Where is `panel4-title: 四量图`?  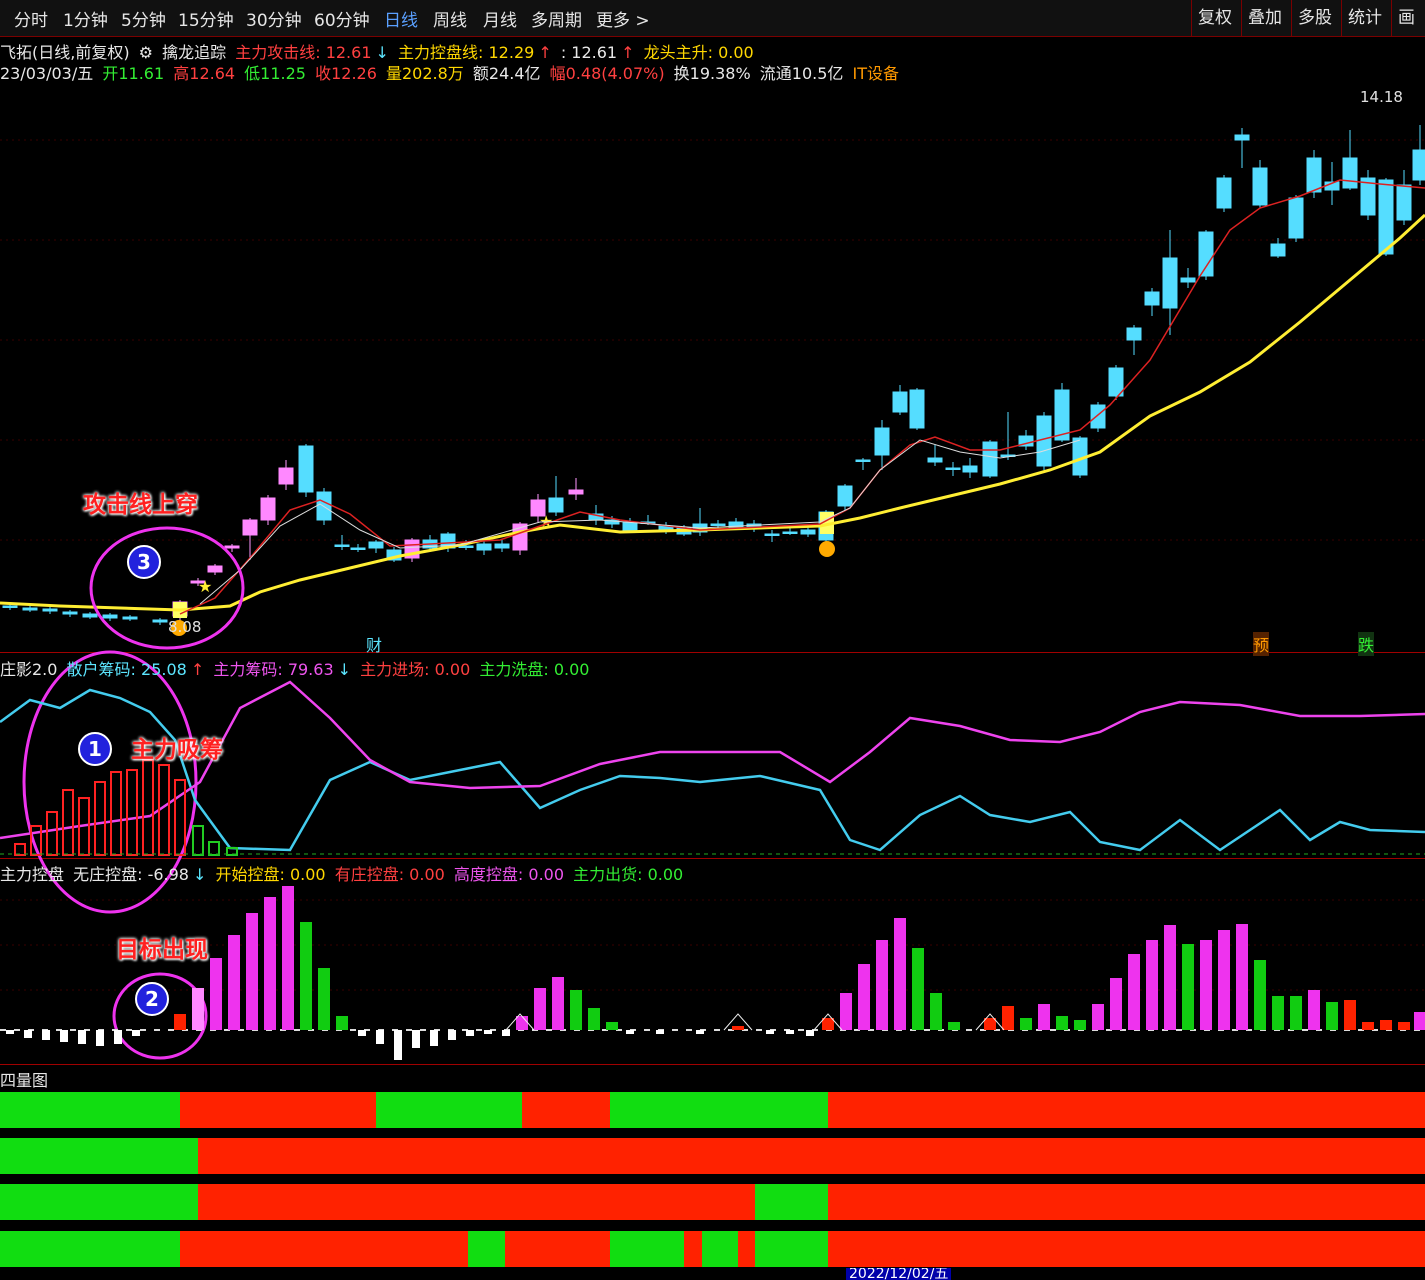 panel4-title: 四量图 is located at coordinates (24, 1080).